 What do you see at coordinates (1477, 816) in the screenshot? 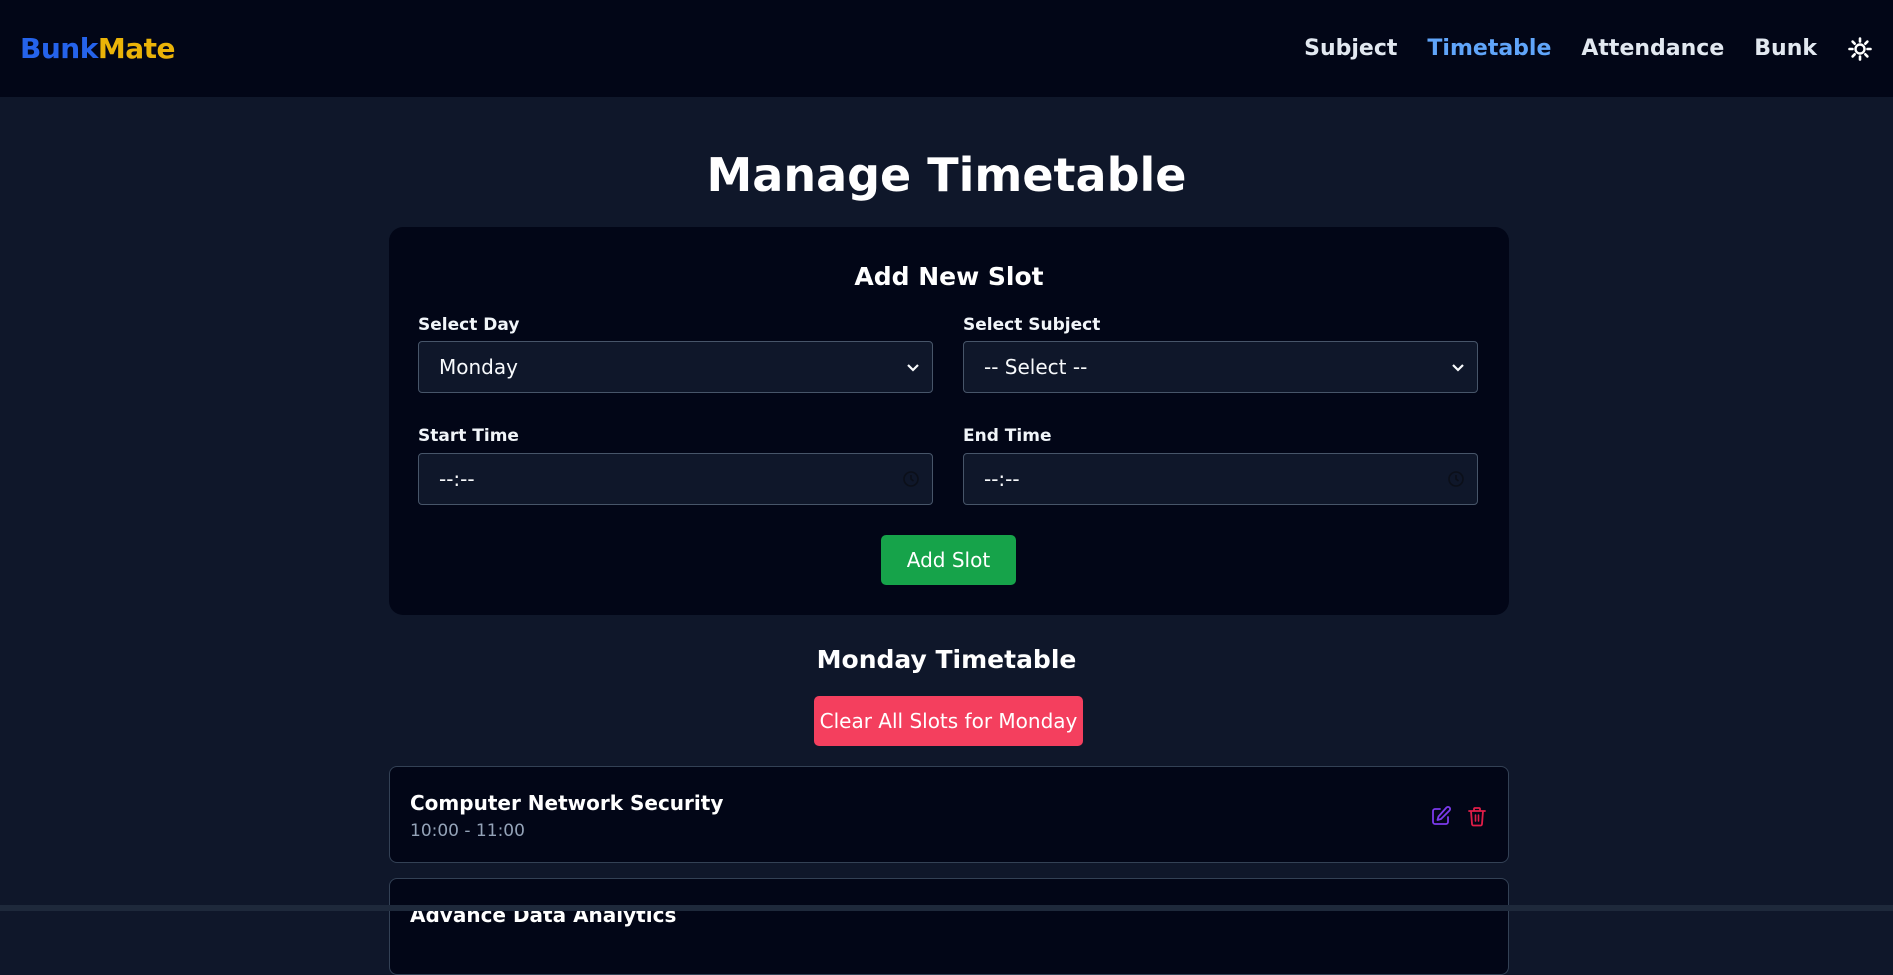
I see `trash-icon` at bounding box center [1477, 816].